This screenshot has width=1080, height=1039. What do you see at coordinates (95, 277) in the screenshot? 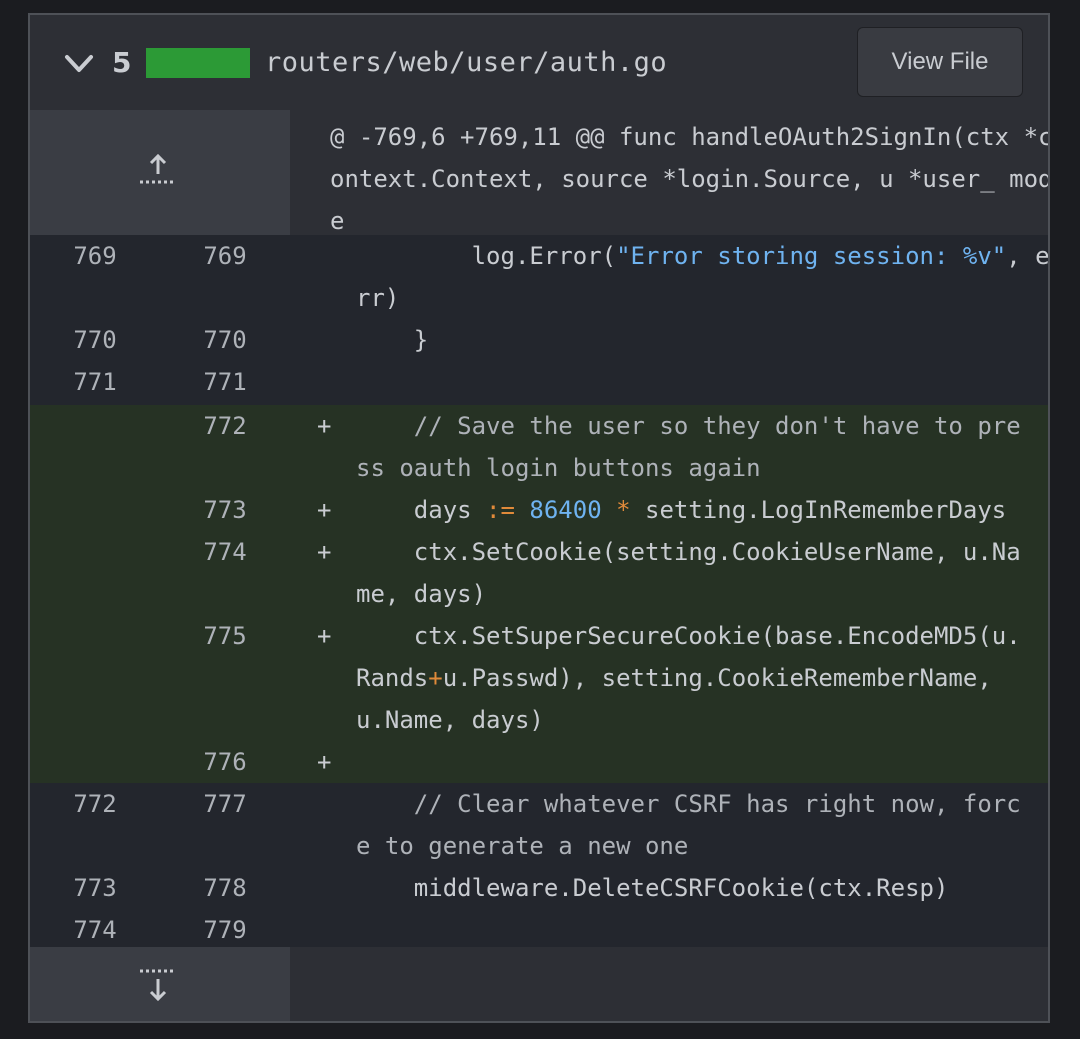
I see `old-line-number: 769` at bounding box center [95, 277].